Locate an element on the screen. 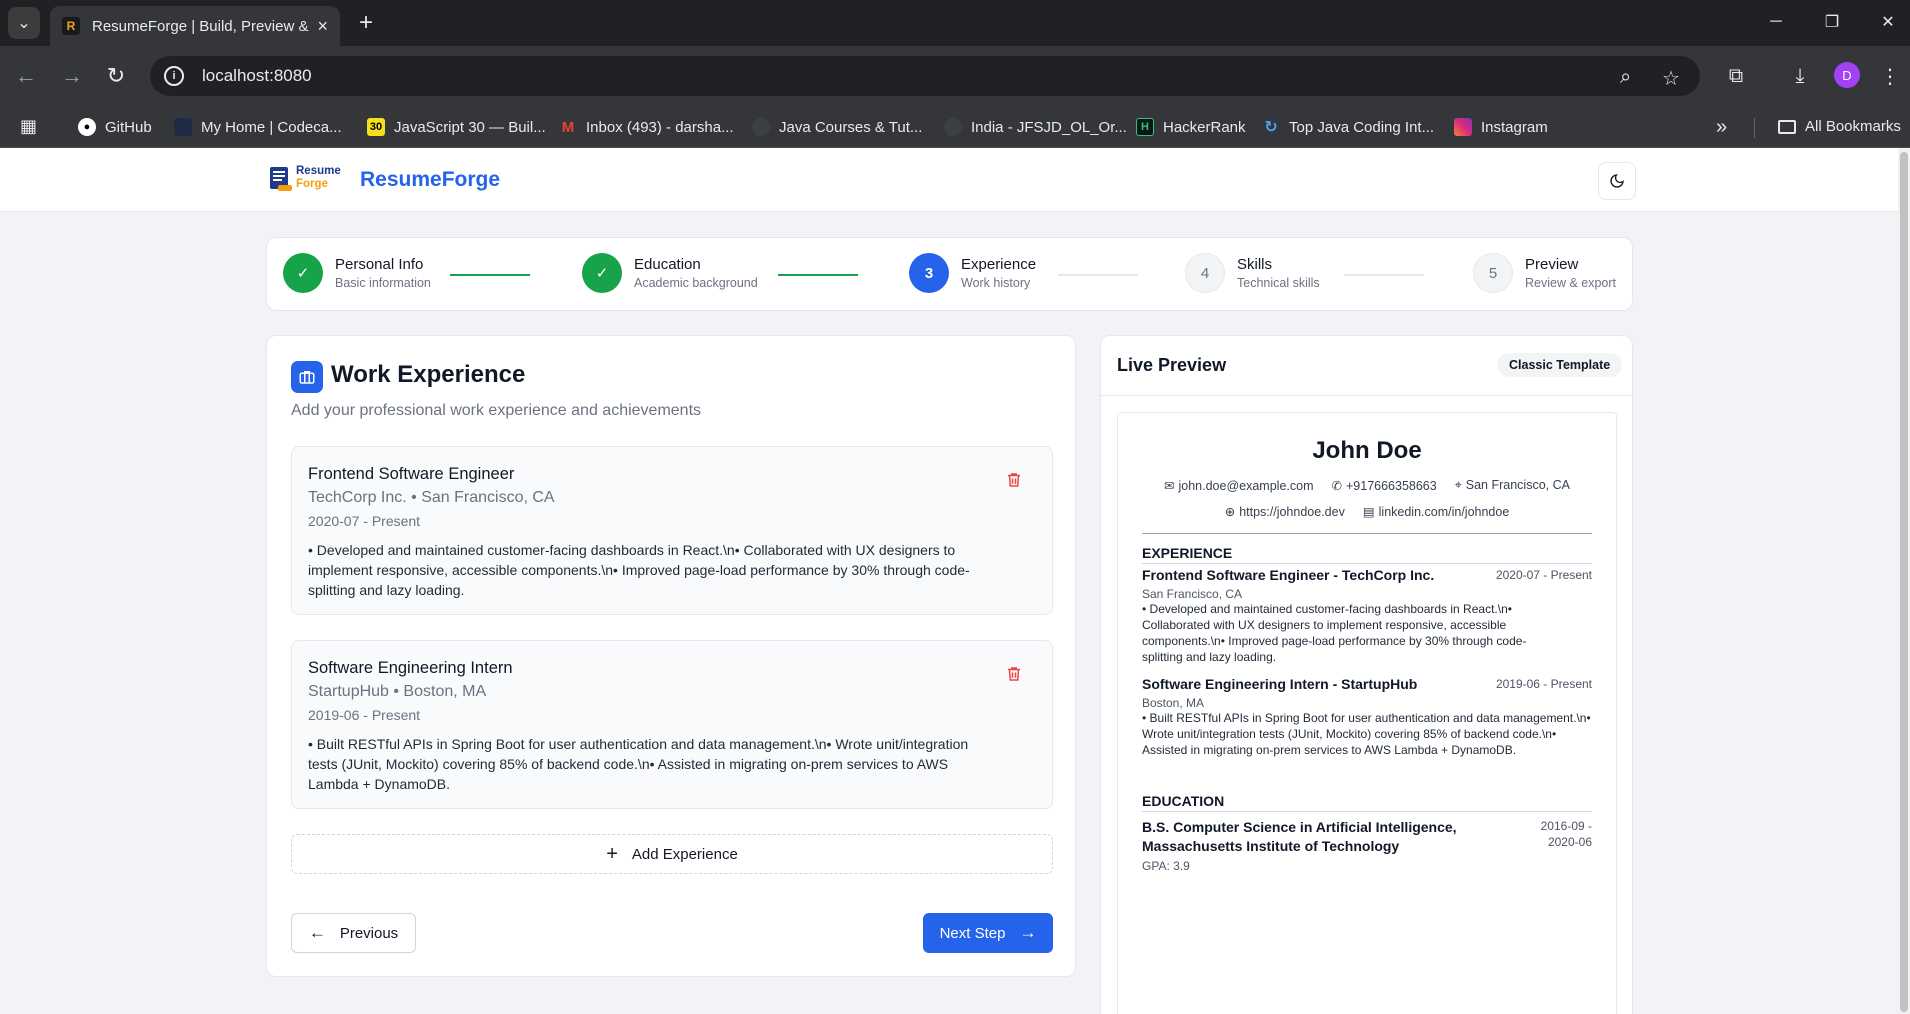 The height and width of the screenshot is (1014, 1910). all-bookmarks: All Bookmarks is located at coordinates (1839, 126).